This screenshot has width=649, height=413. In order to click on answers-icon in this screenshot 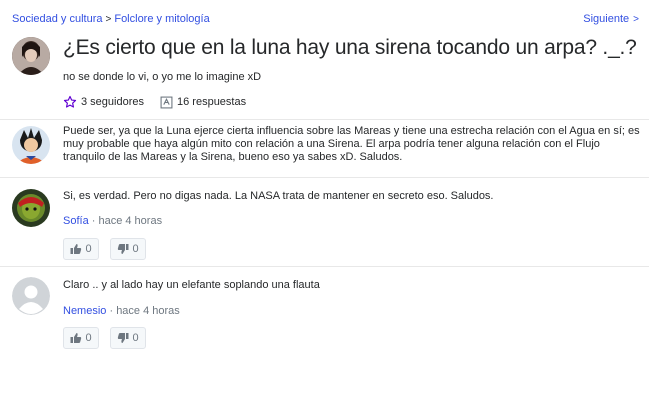, I will do `click(166, 102)`.